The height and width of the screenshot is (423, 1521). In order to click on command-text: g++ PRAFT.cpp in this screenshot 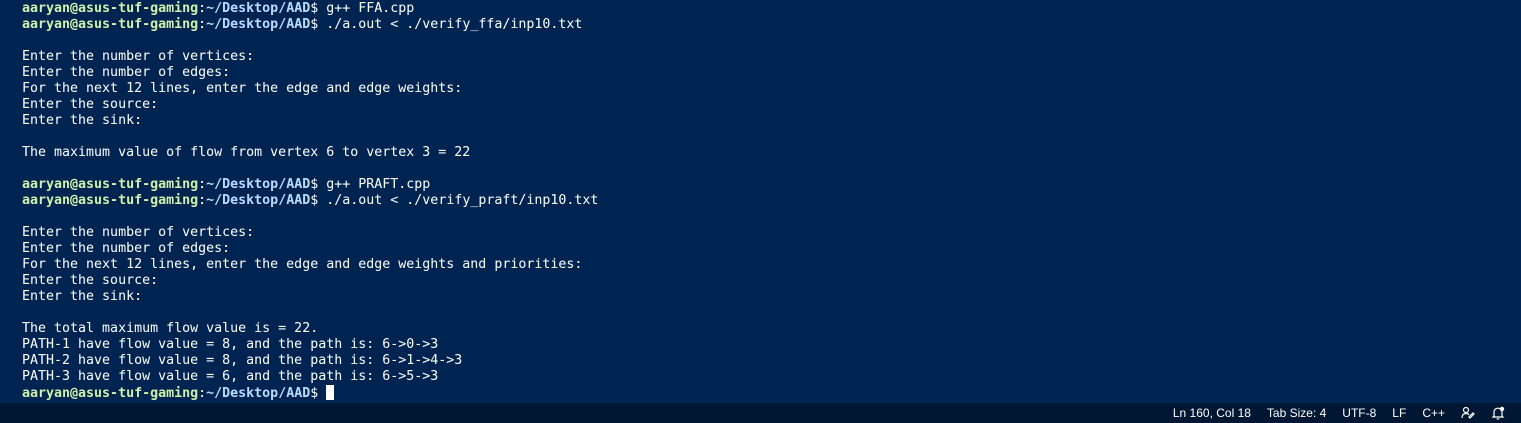, I will do `click(374, 184)`.